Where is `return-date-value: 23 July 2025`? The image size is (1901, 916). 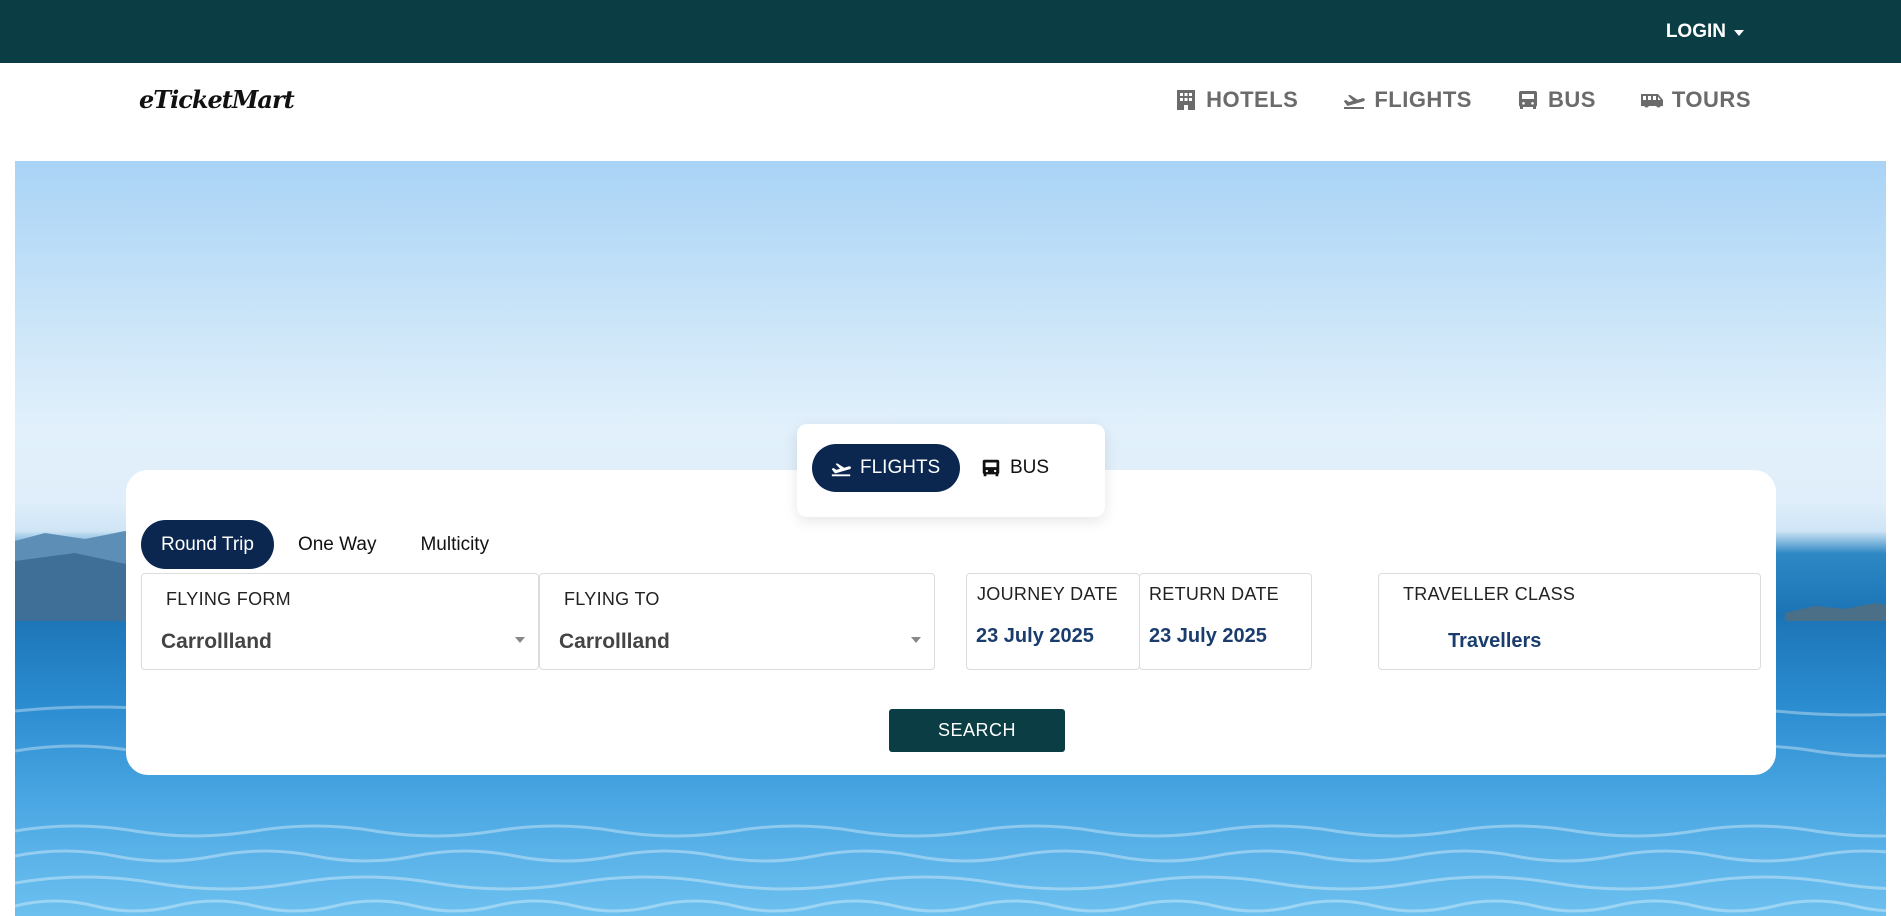 return-date-value: 23 July 2025 is located at coordinates (1208, 636).